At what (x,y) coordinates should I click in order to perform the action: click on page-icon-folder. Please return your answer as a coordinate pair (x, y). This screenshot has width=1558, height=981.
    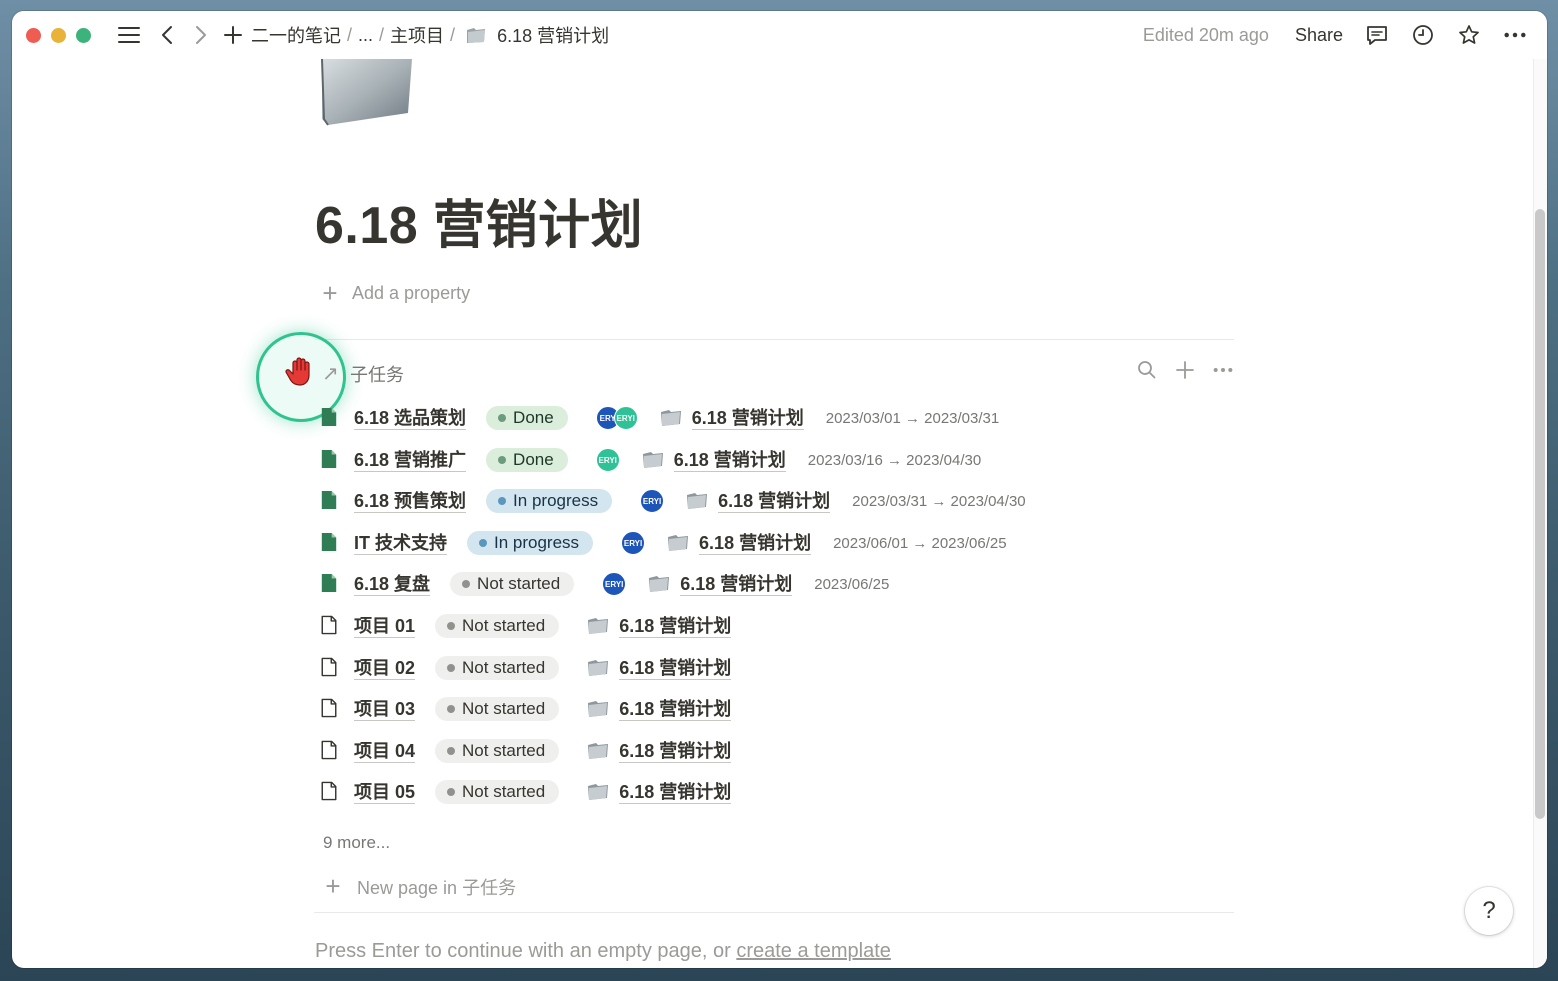
    Looking at the image, I should click on (366, 93).